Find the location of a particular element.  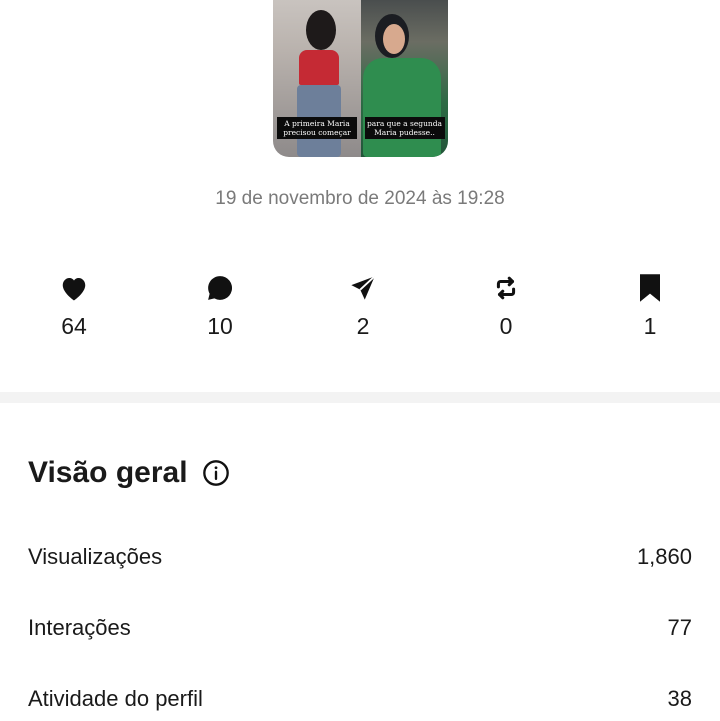

thumbnail-right-photo: para que a segunda Maria pudesse.. is located at coordinates (404, 78).